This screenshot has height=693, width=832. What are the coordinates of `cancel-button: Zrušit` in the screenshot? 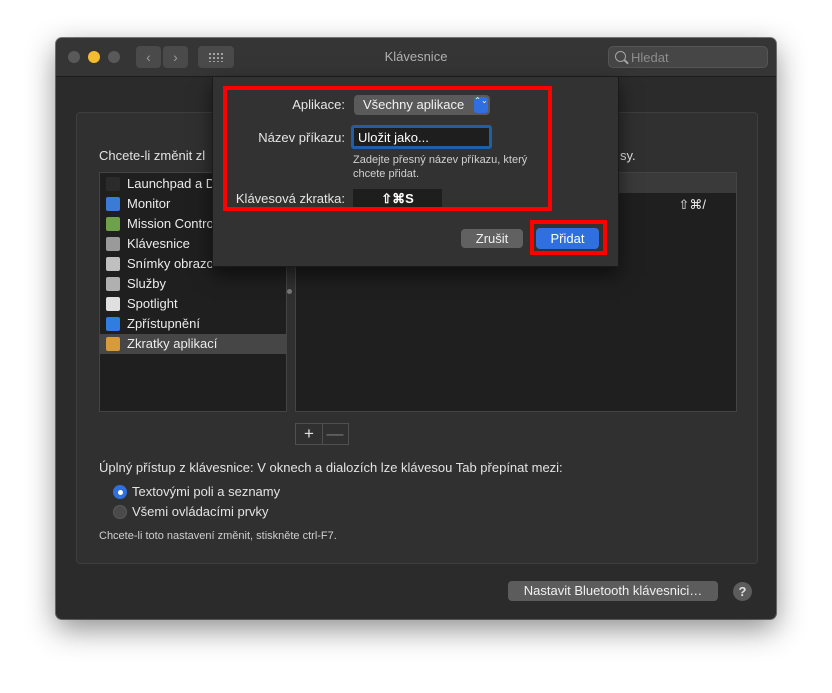 It's located at (492, 238).